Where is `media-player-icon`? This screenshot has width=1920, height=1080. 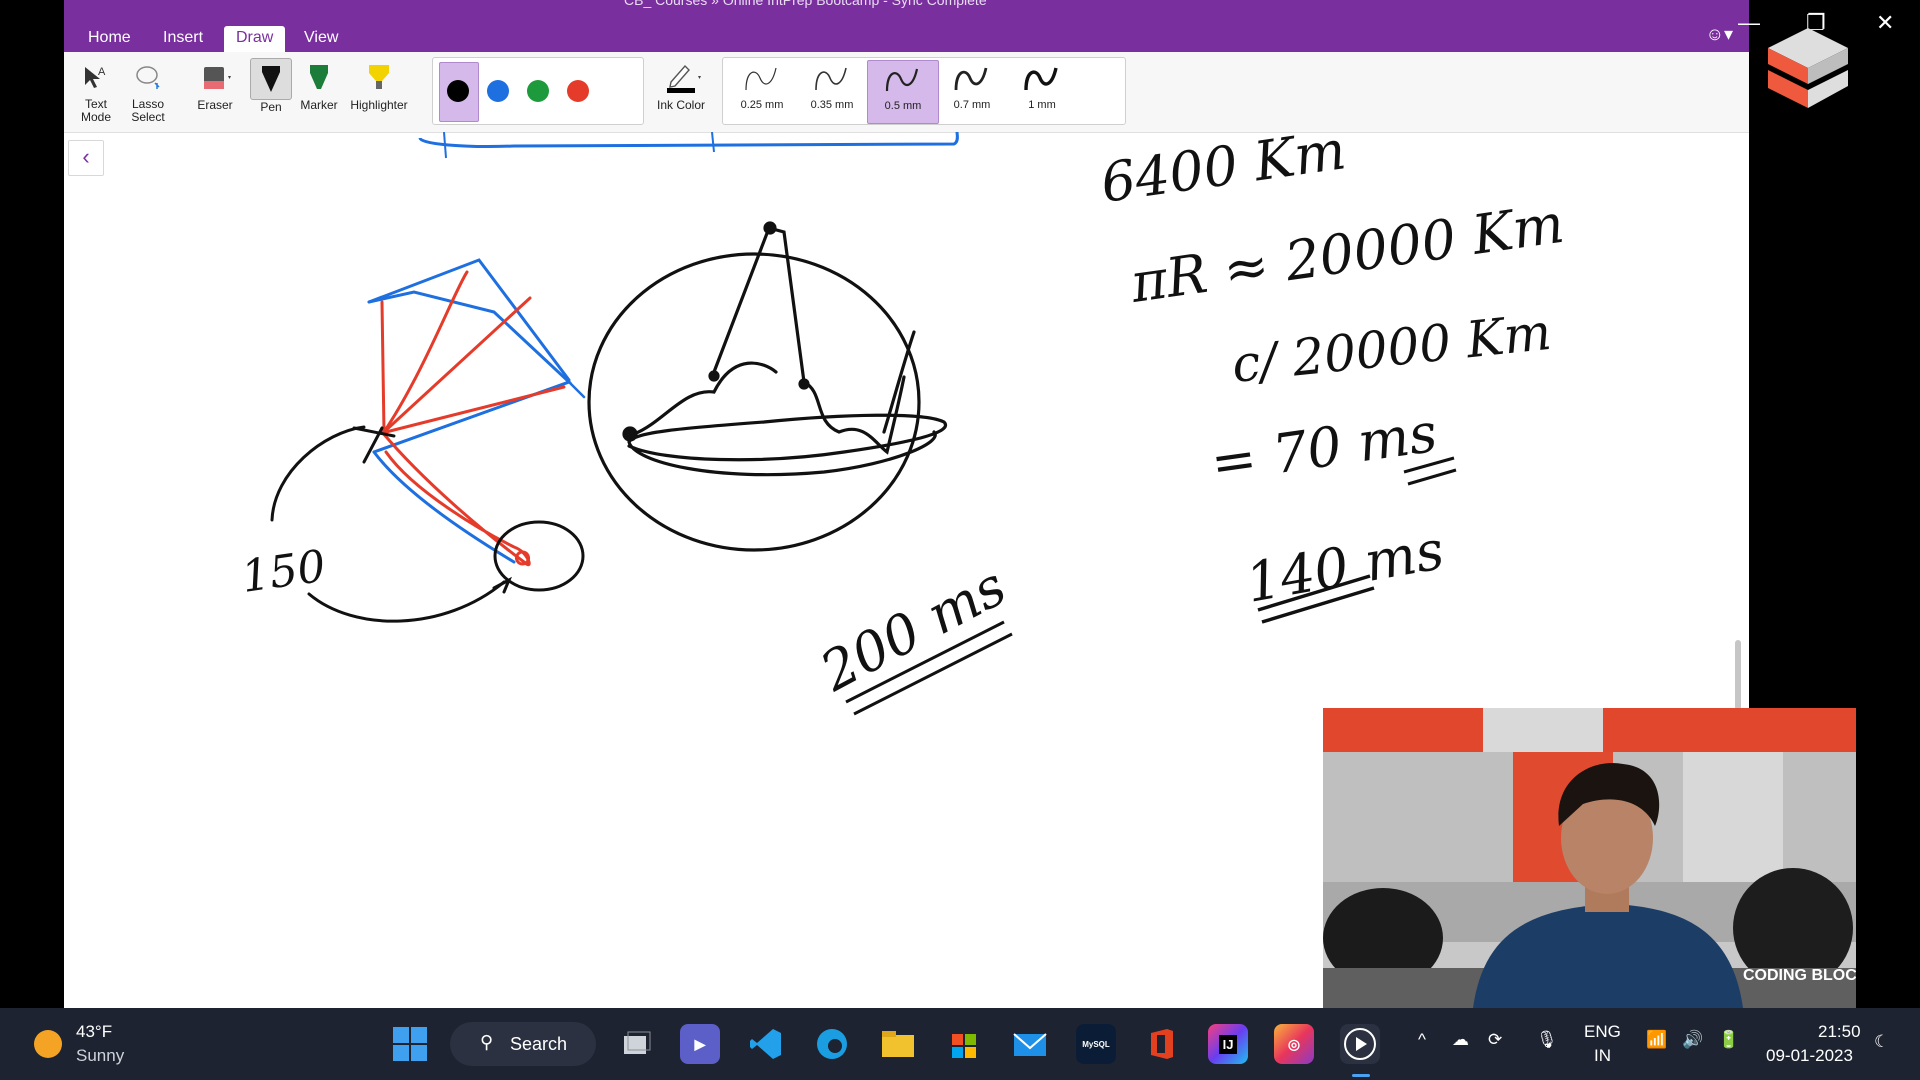 media-player-icon is located at coordinates (1360, 1044).